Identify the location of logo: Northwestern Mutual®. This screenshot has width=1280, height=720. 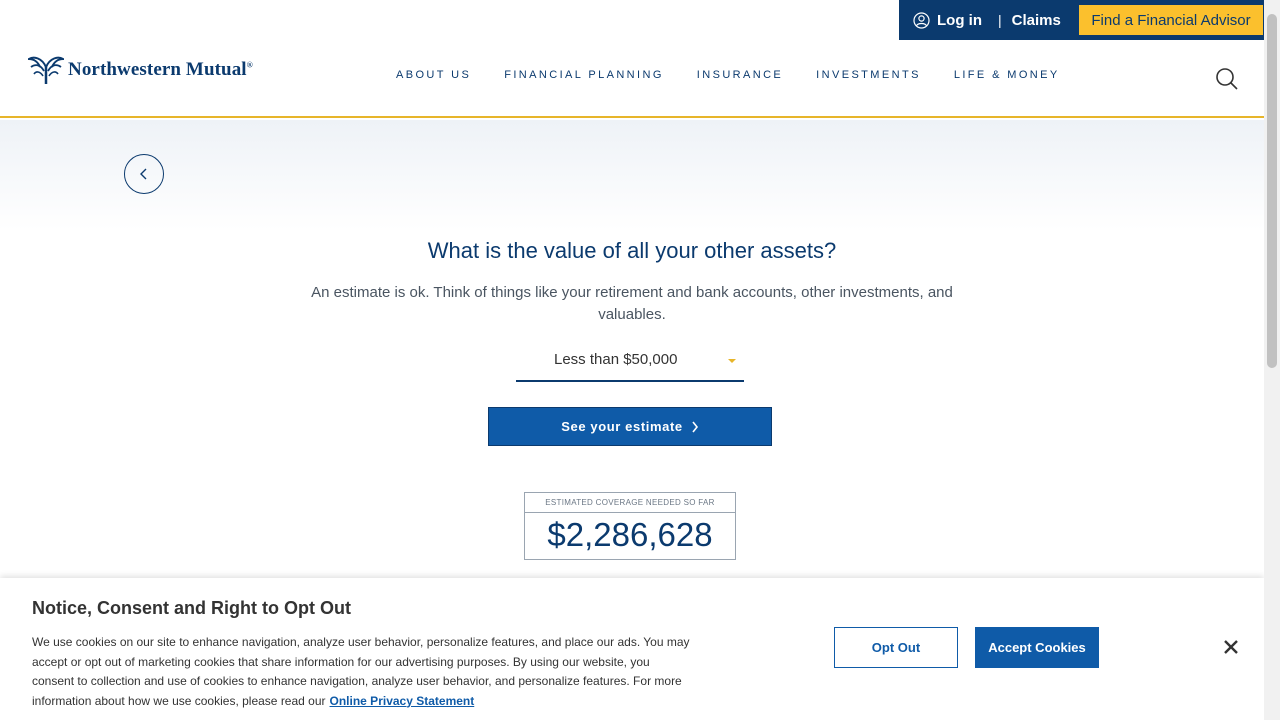
(140, 70).